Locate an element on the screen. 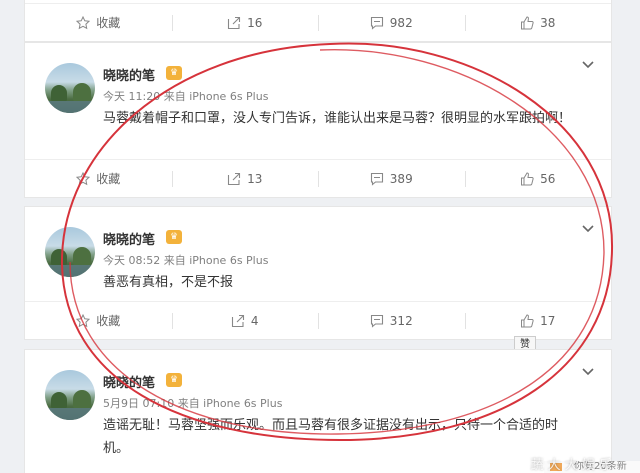 The width and height of the screenshot is (640, 473). post-meta: 今天 08:52 来自 iPhone 6s Plus is located at coordinates (186, 260).